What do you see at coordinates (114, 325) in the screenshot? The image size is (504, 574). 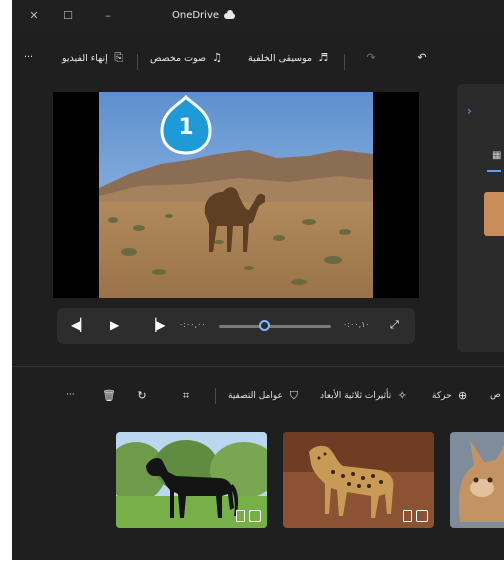 I see `play-button: ▶` at bounding box center [114, 325].